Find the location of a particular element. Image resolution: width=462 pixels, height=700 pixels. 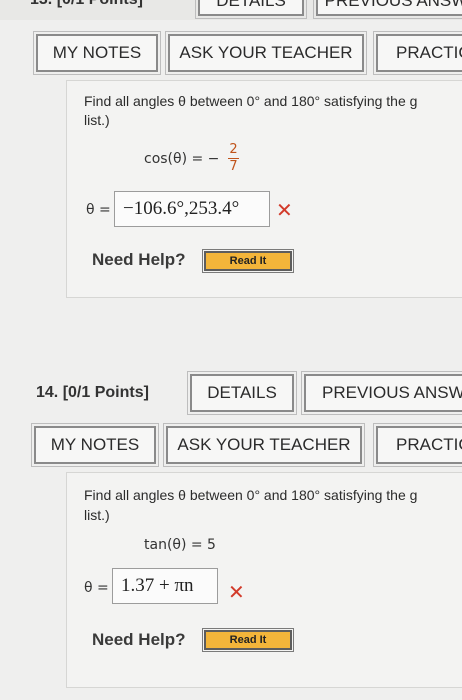

q13-previous-answers-button: PREVIOUS ANSW is located at coordinates (387, 9).